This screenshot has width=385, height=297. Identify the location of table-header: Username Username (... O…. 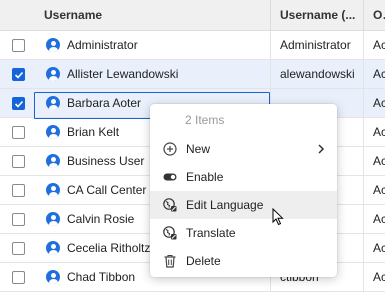
(192, 15).